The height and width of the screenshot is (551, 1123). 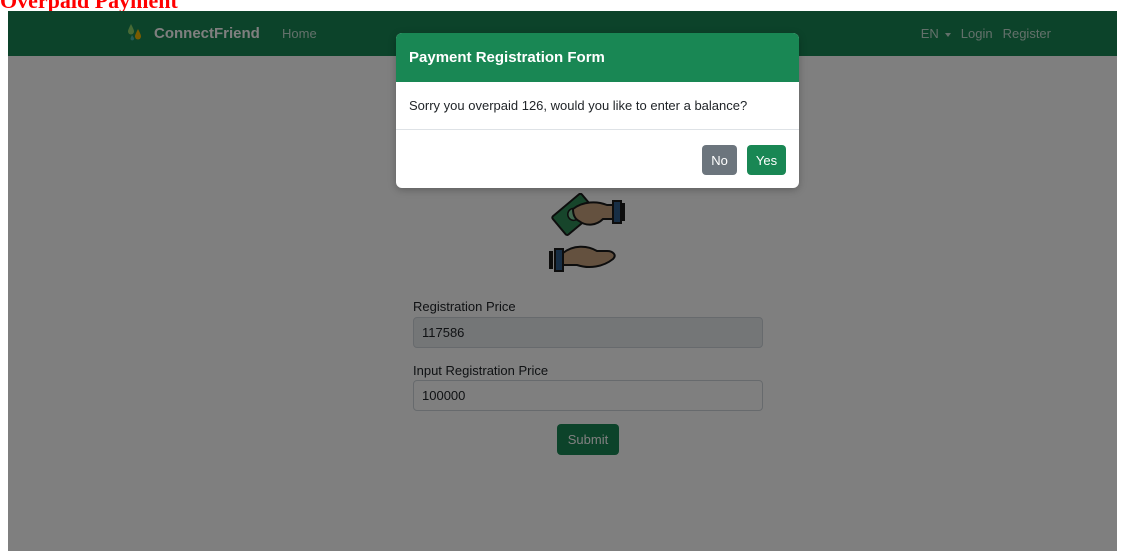 I want to click on modal-title: Payment Registration Form, so click(x=597, y=57).